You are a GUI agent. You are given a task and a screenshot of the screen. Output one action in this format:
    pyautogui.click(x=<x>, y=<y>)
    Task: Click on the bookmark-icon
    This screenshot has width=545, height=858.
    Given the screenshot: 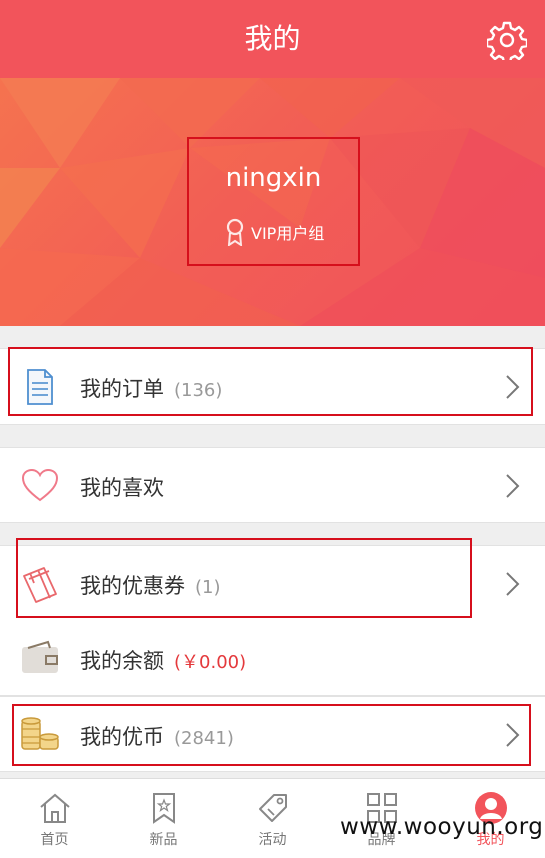 What is the action you would take?
    pyautogui.click(x=164, y=808)
    